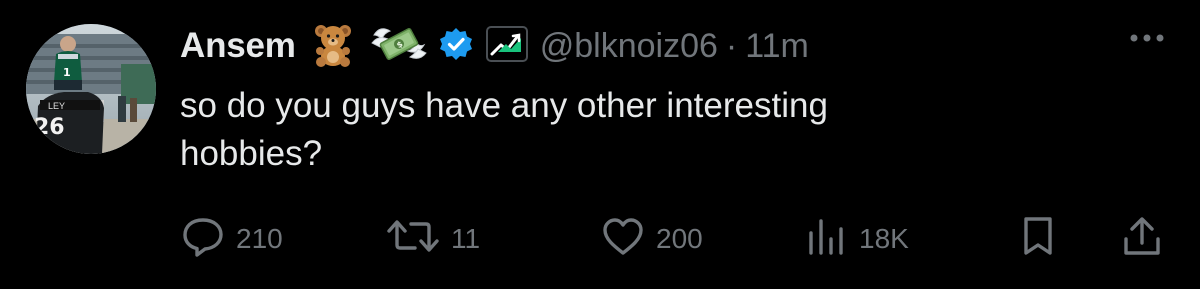 This screenshot has height=289, width=1200. Describe the element at coordinates (67, 72) in the screenshot. I see `avatar-shirt-number: 1` at that location.